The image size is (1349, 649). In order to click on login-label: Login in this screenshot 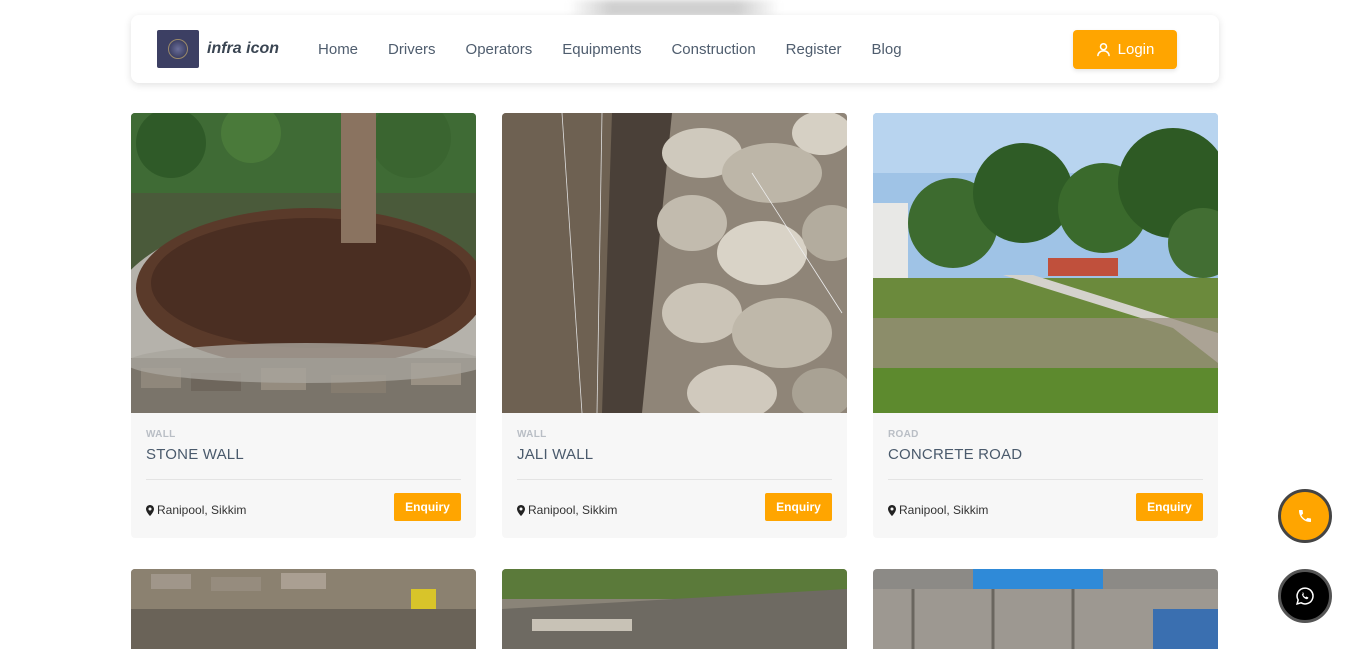, I will do `click(1136, 49)`.